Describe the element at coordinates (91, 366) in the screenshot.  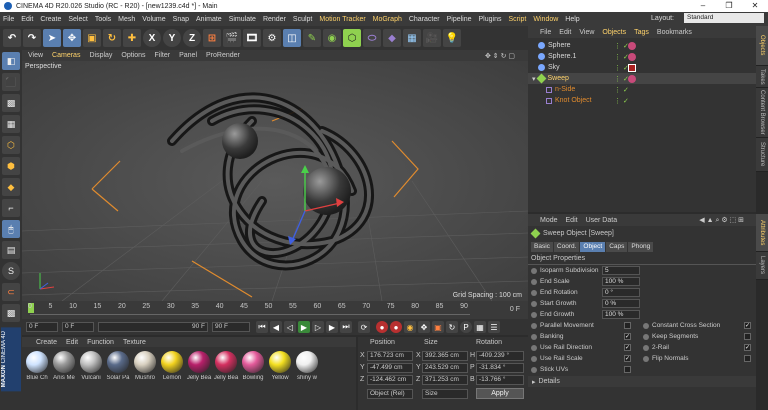
I see `material-swatch: Vulcani` at that location.